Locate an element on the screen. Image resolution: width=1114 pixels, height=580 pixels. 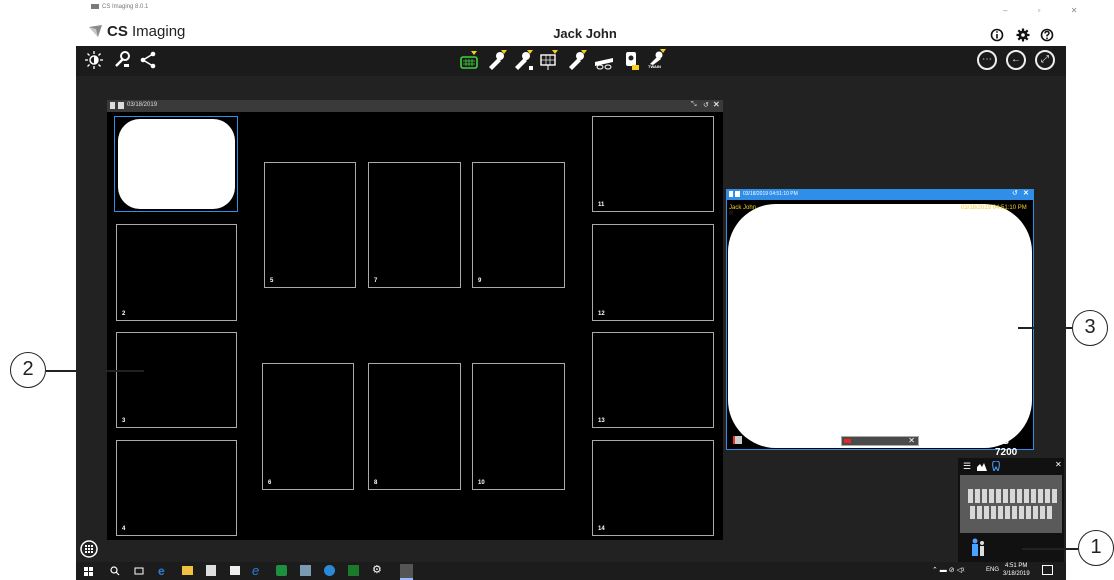
close-icon: ✕ is located at coordinates (716, 104).